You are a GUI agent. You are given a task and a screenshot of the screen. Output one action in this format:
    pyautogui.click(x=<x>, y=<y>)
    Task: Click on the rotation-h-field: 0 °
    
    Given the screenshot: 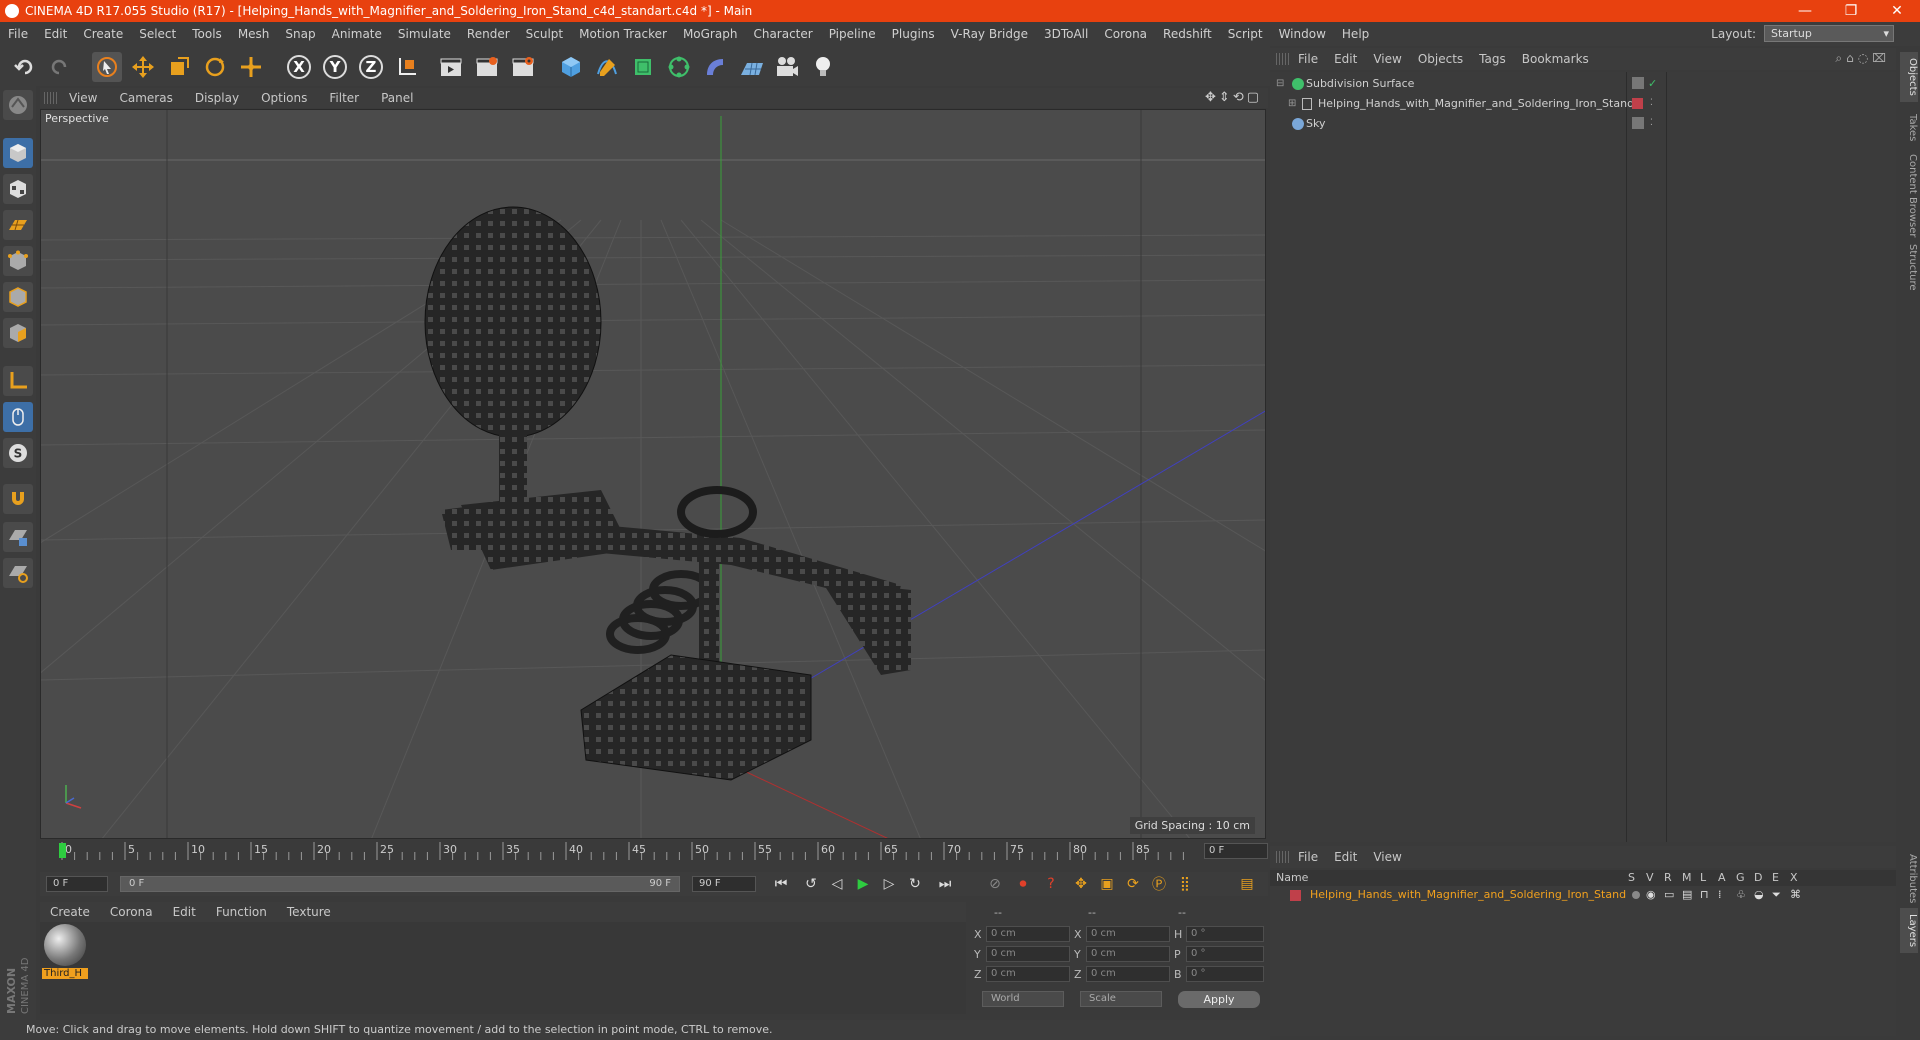 What is the action you would take?
    pyautogui.click(x=1225, y=934)
    